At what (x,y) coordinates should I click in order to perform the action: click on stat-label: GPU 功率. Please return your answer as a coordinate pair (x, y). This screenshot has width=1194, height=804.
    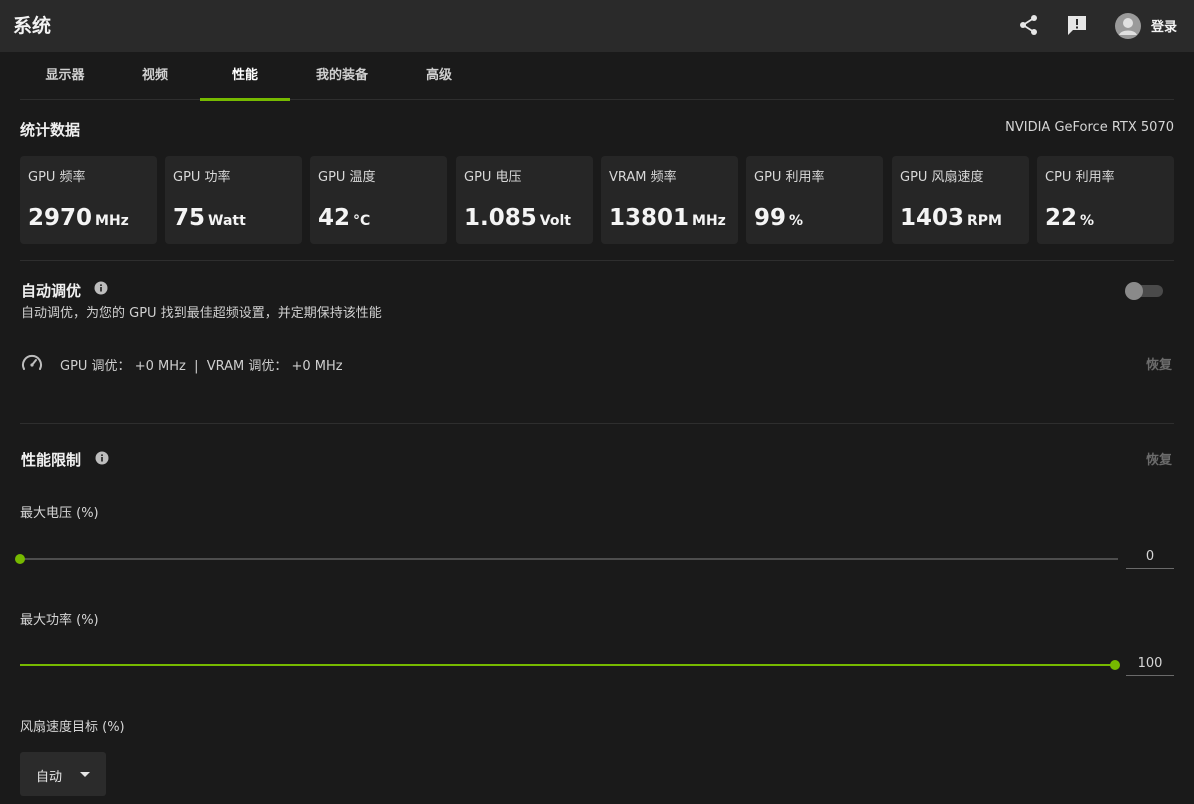
    Looking at the image, I should click on (202, 177).